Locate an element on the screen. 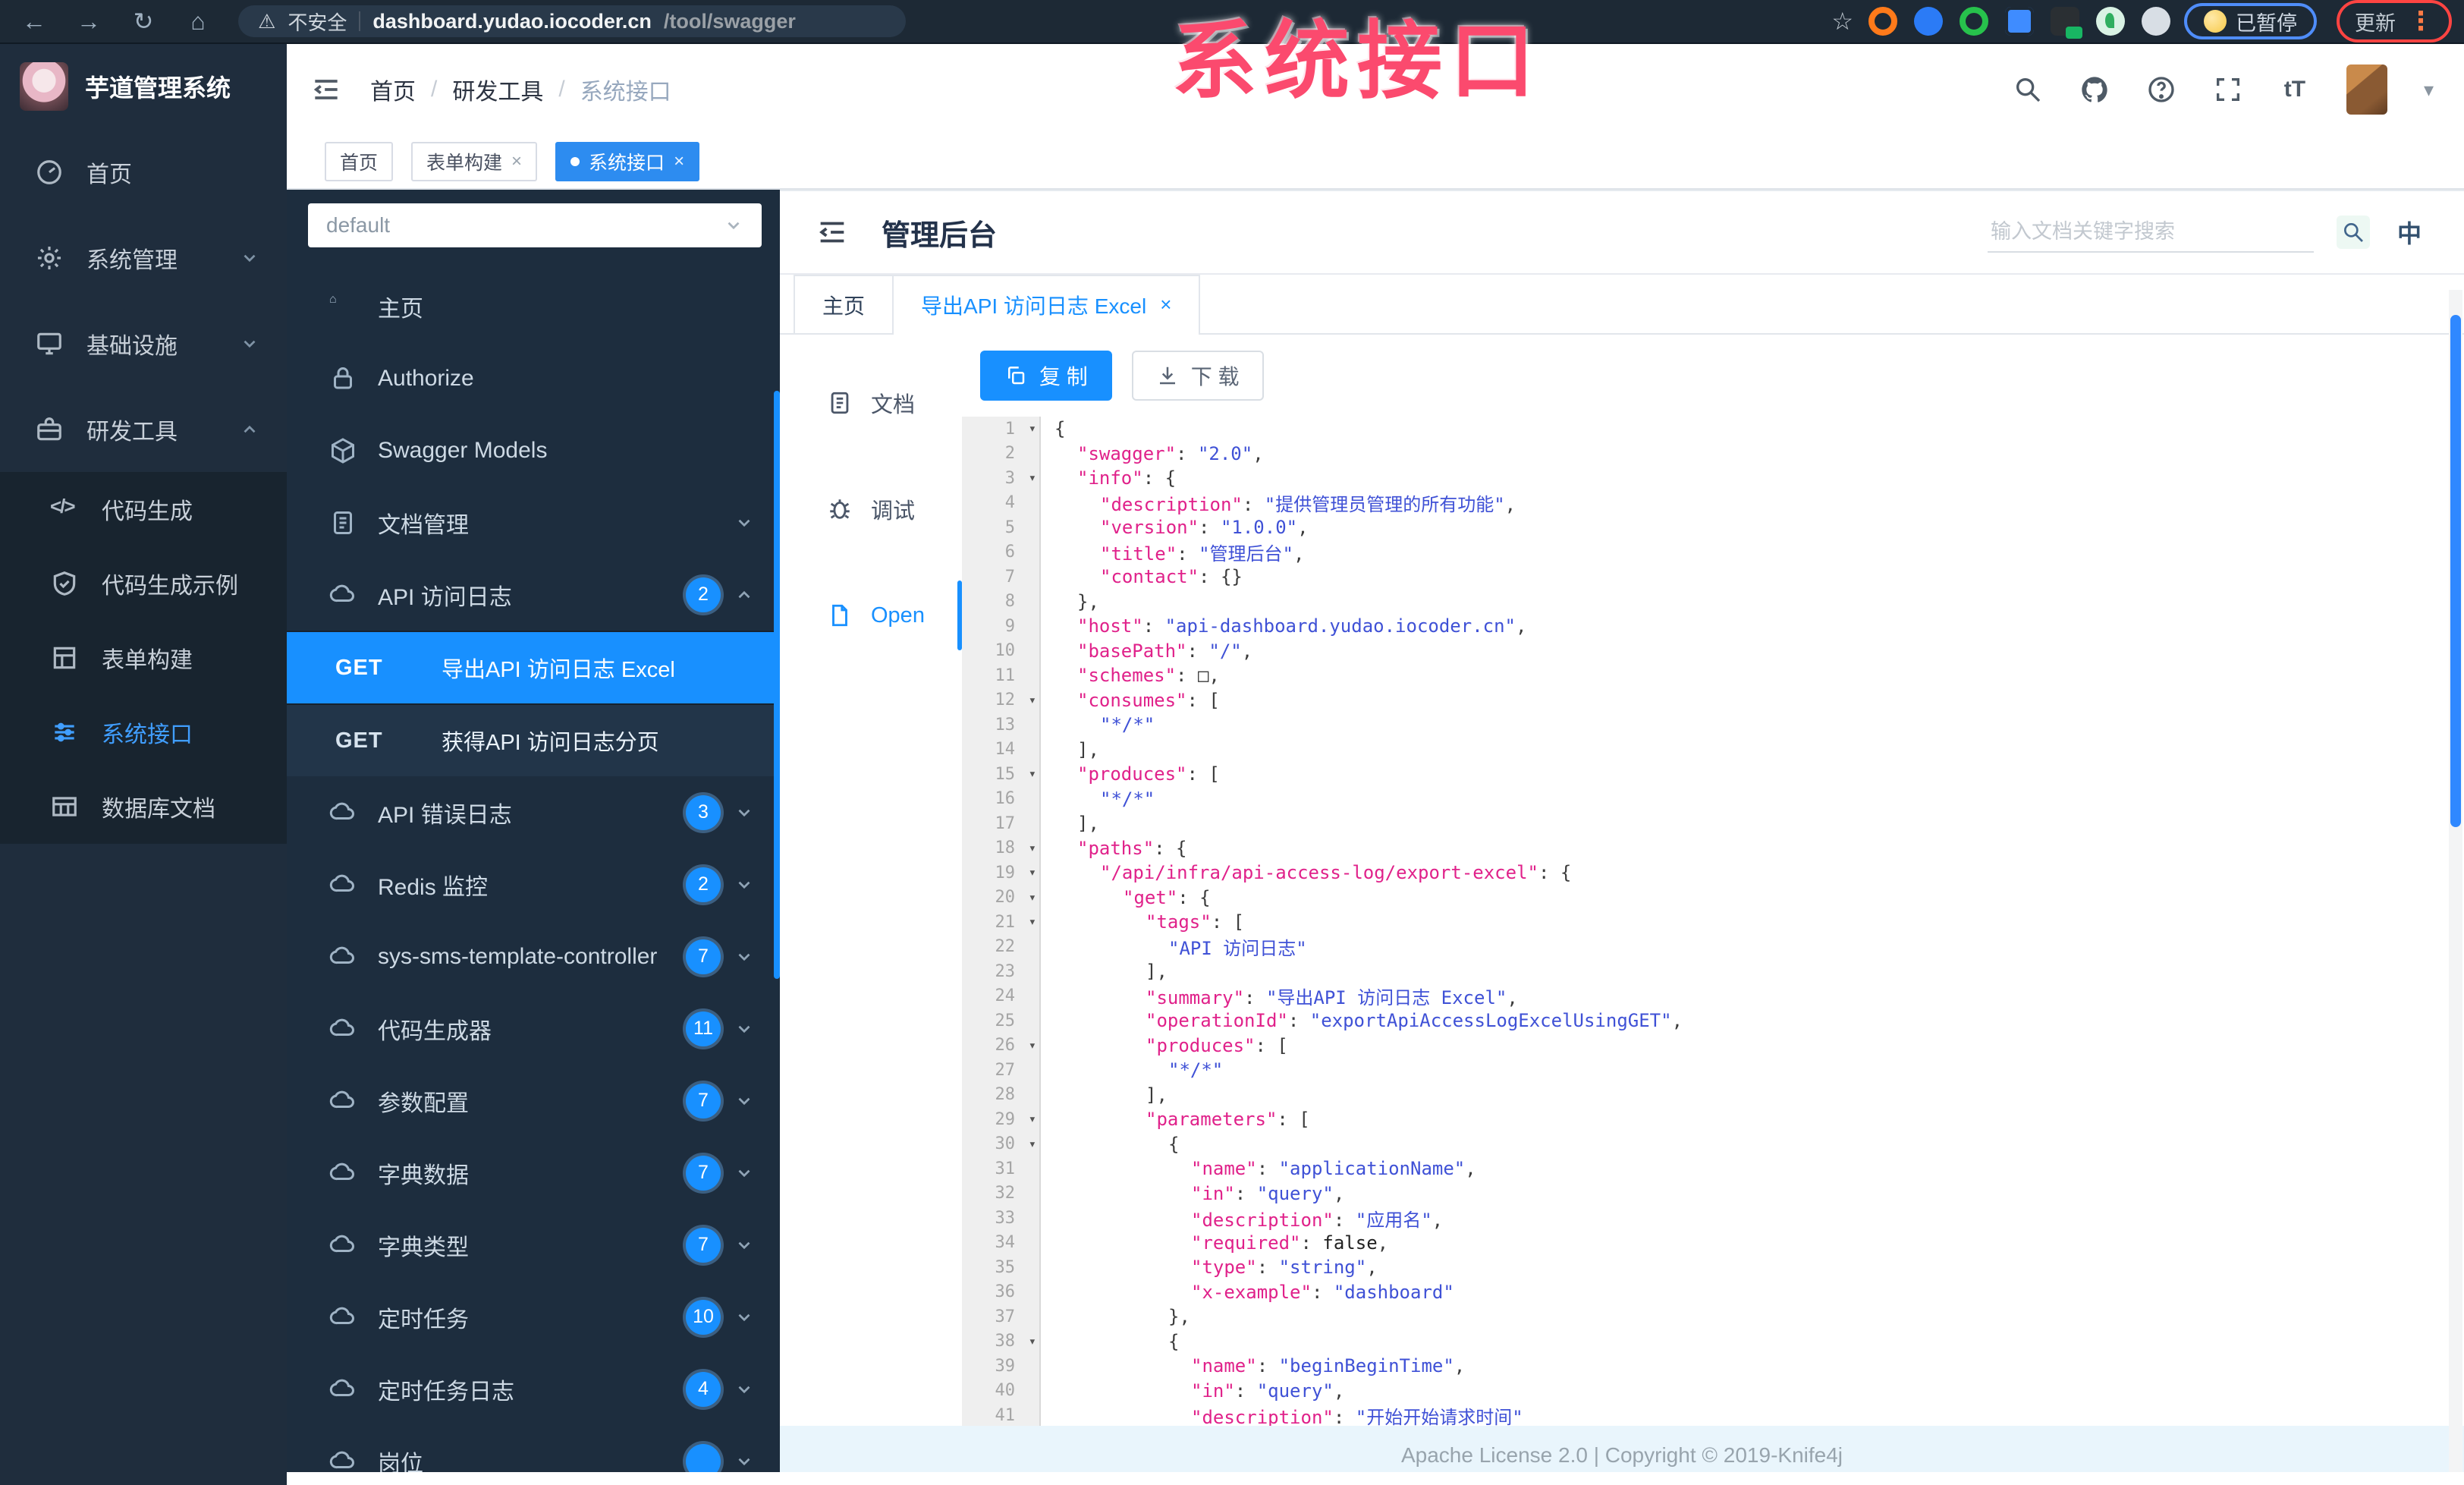 The width and height of the screenshot is (2464, 1485). swagger-menu-item: Redis 监控 2 is located at coordinates (533, 884).